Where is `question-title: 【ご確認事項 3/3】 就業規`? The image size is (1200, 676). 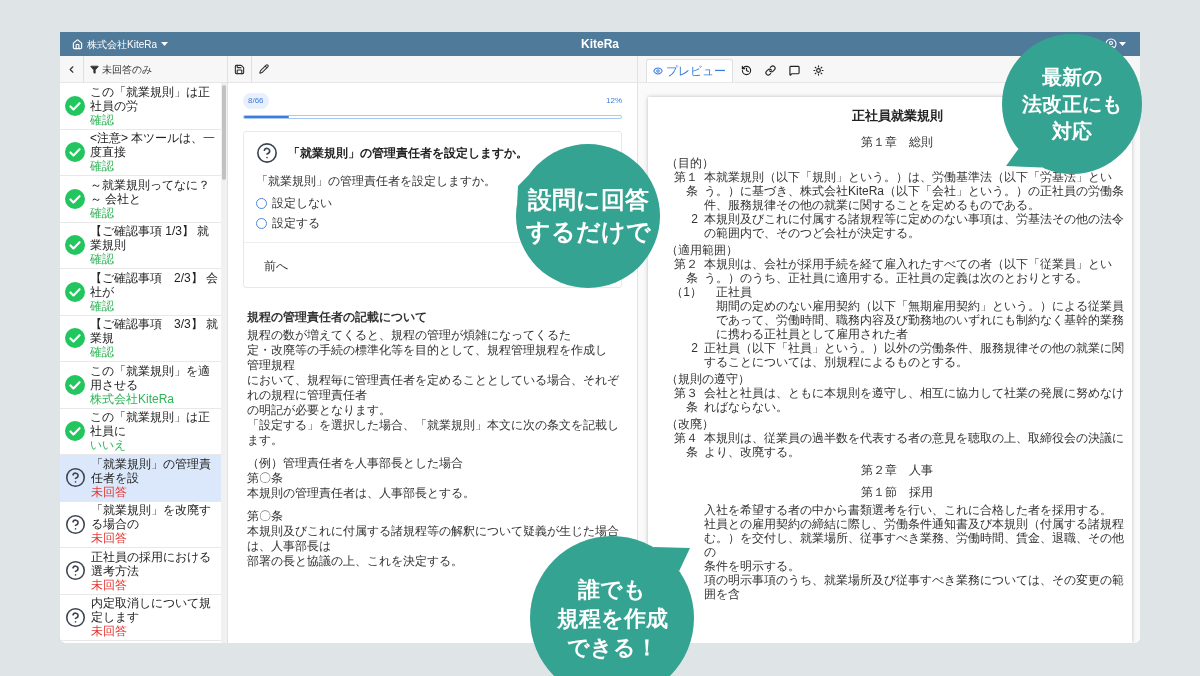 question-title: 【ご確認事項 3/3】 就業規 is located at coordinates (154, 331).